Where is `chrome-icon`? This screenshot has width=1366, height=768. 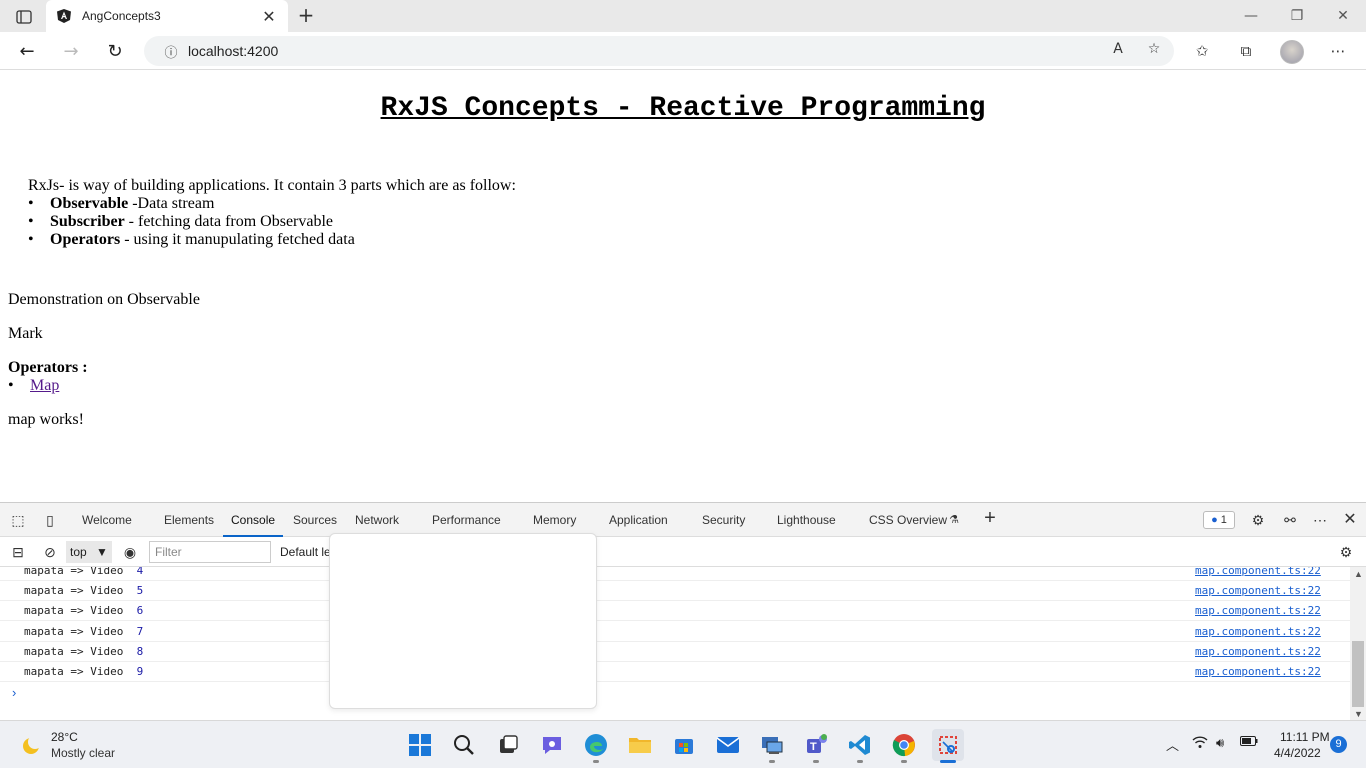 chrome-icon is located at coordinates (904, 746).